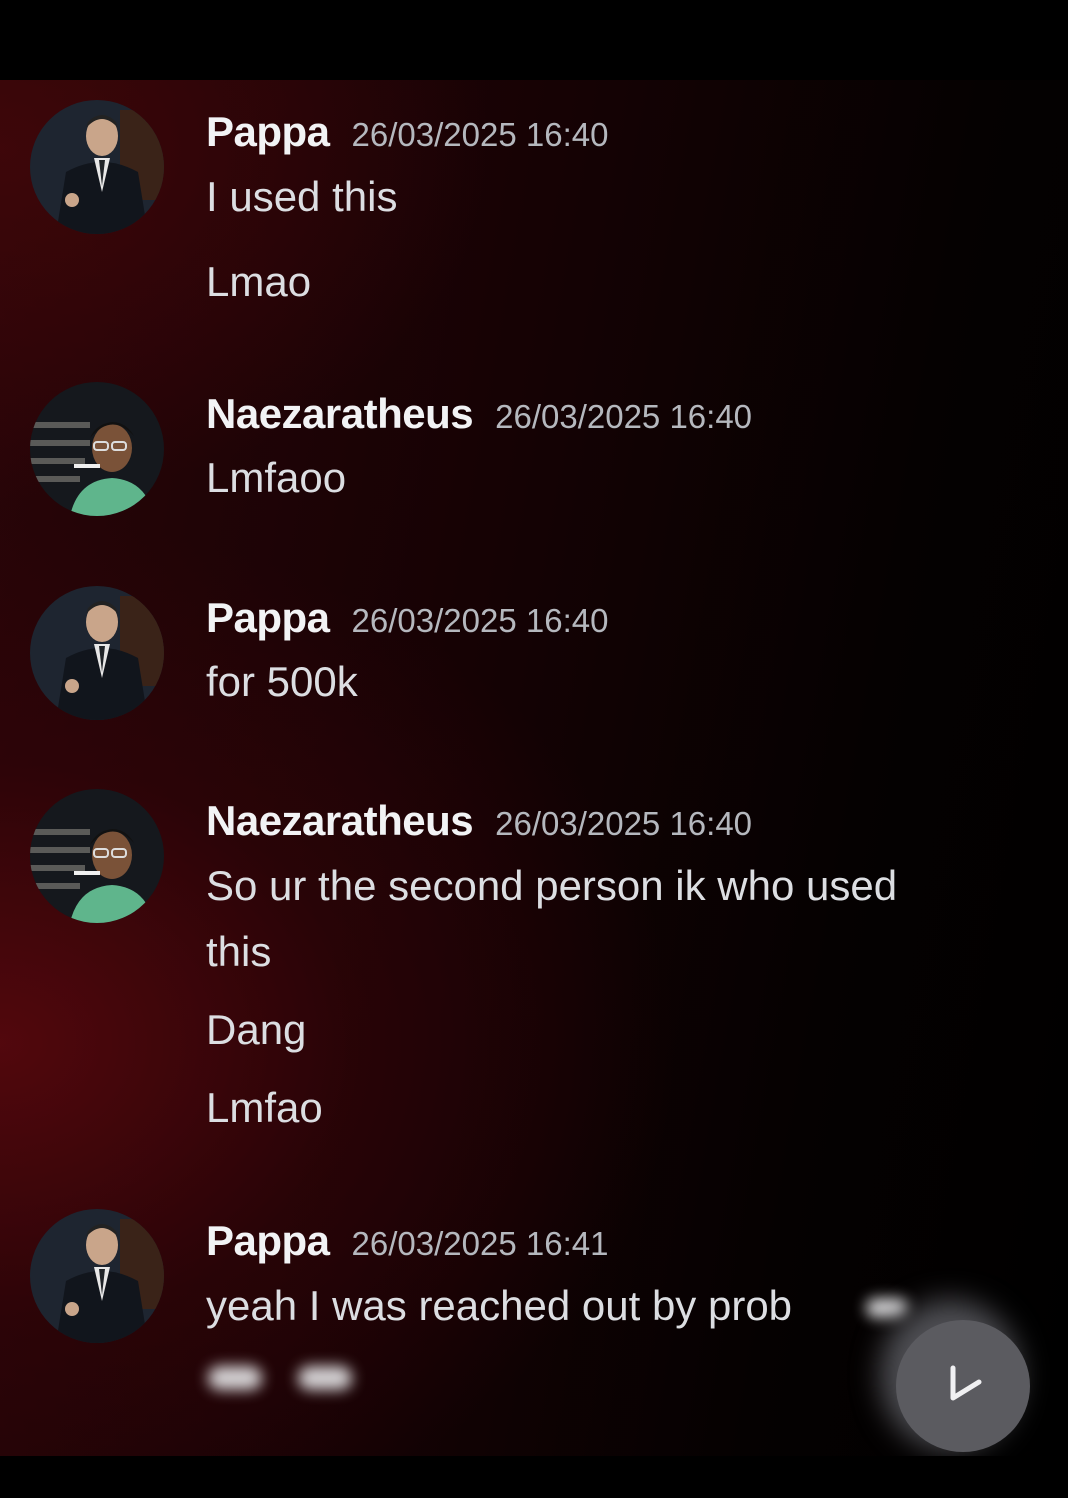 The width and height of the screenshot is (1068, 1498). I want to click on message-text: Lmfaoo, so click(276, 478).